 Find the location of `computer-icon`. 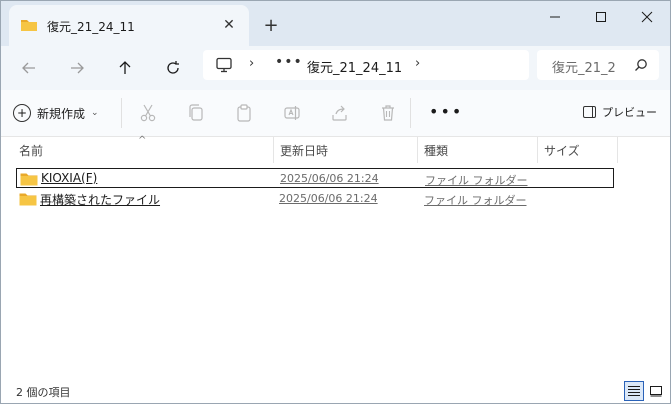

computer-icon is located at coordinates (224, 65).